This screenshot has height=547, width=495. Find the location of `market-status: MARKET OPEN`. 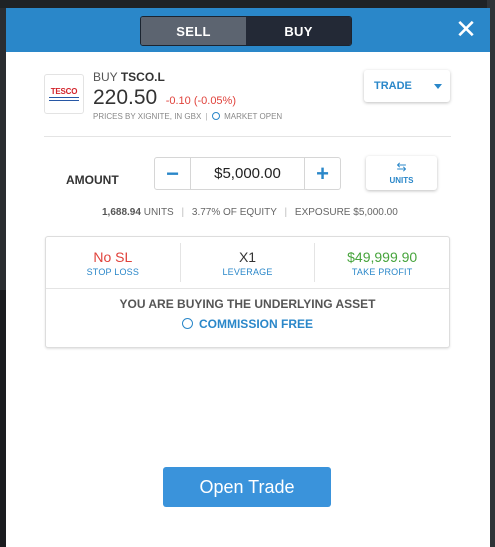

market-status: MARKET OPEN is located at coordinates (253, 116).